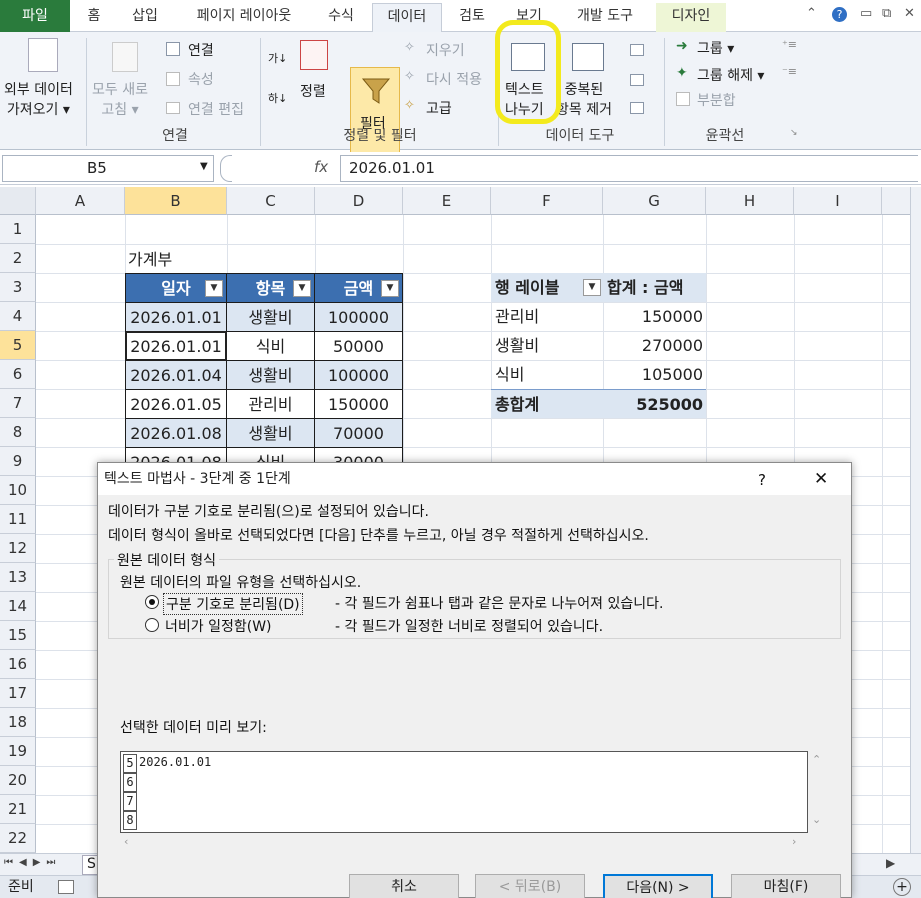  Describe the element at coordinates (201, 50) in the screenshot. I see `connections-button: 연결` at that location.